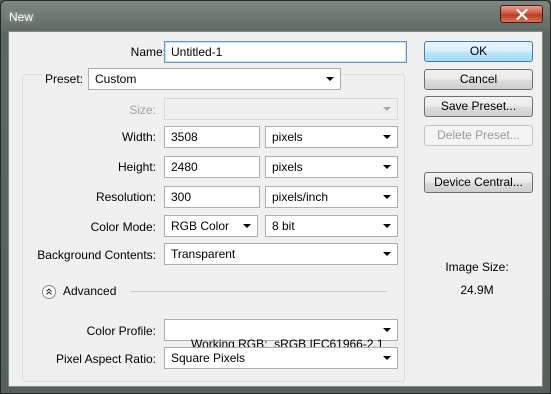 The height and width of the screenshot is (394, 551). I want to click on color-mode-select: RGB Color, so click(211, 226).